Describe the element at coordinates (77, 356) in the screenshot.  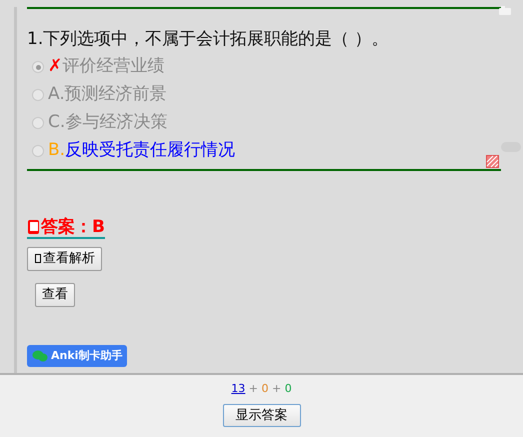
I see `anki-badge: Anki制卡助手` at that location.